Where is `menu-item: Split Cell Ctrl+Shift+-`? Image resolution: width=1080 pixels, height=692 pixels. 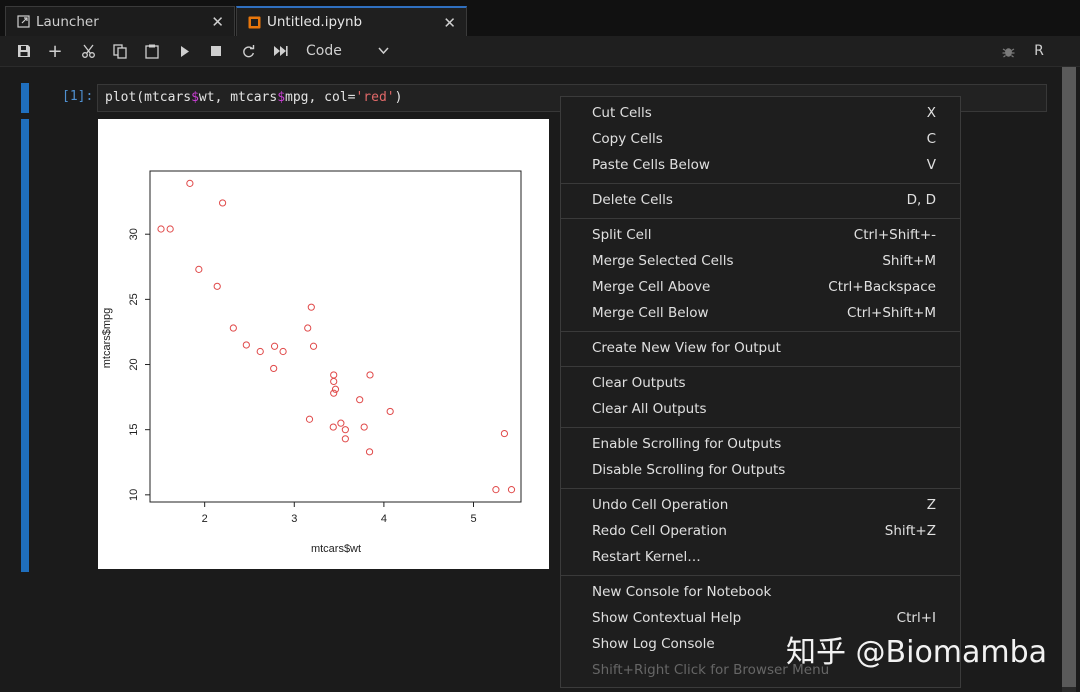 menu-item: Split Cell Ctrl+Shift+- is located at coordinates (760, 236).